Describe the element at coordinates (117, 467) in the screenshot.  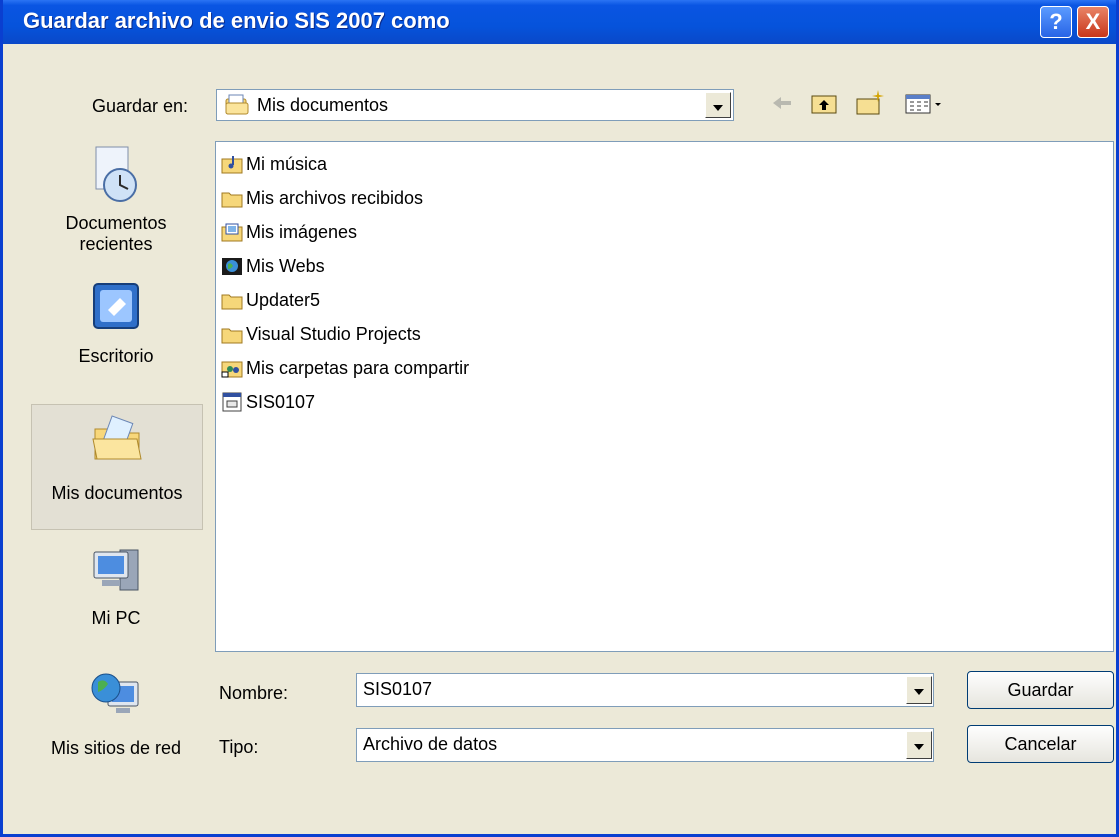
I see `place-my-documents: Mis documentos` at that location.